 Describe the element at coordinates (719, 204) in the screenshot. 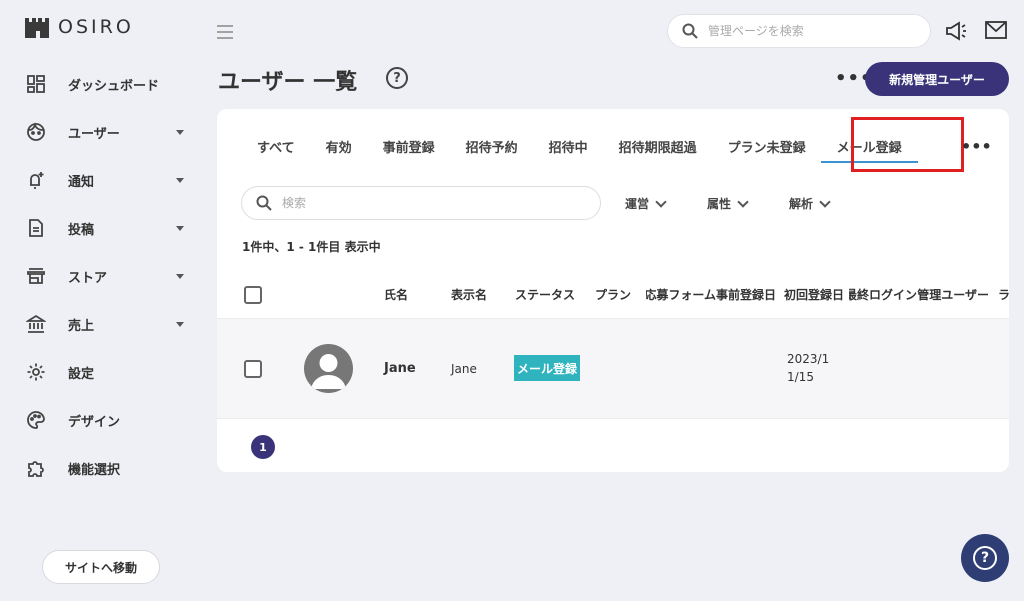

I see `filter-label: 属性` at that location.